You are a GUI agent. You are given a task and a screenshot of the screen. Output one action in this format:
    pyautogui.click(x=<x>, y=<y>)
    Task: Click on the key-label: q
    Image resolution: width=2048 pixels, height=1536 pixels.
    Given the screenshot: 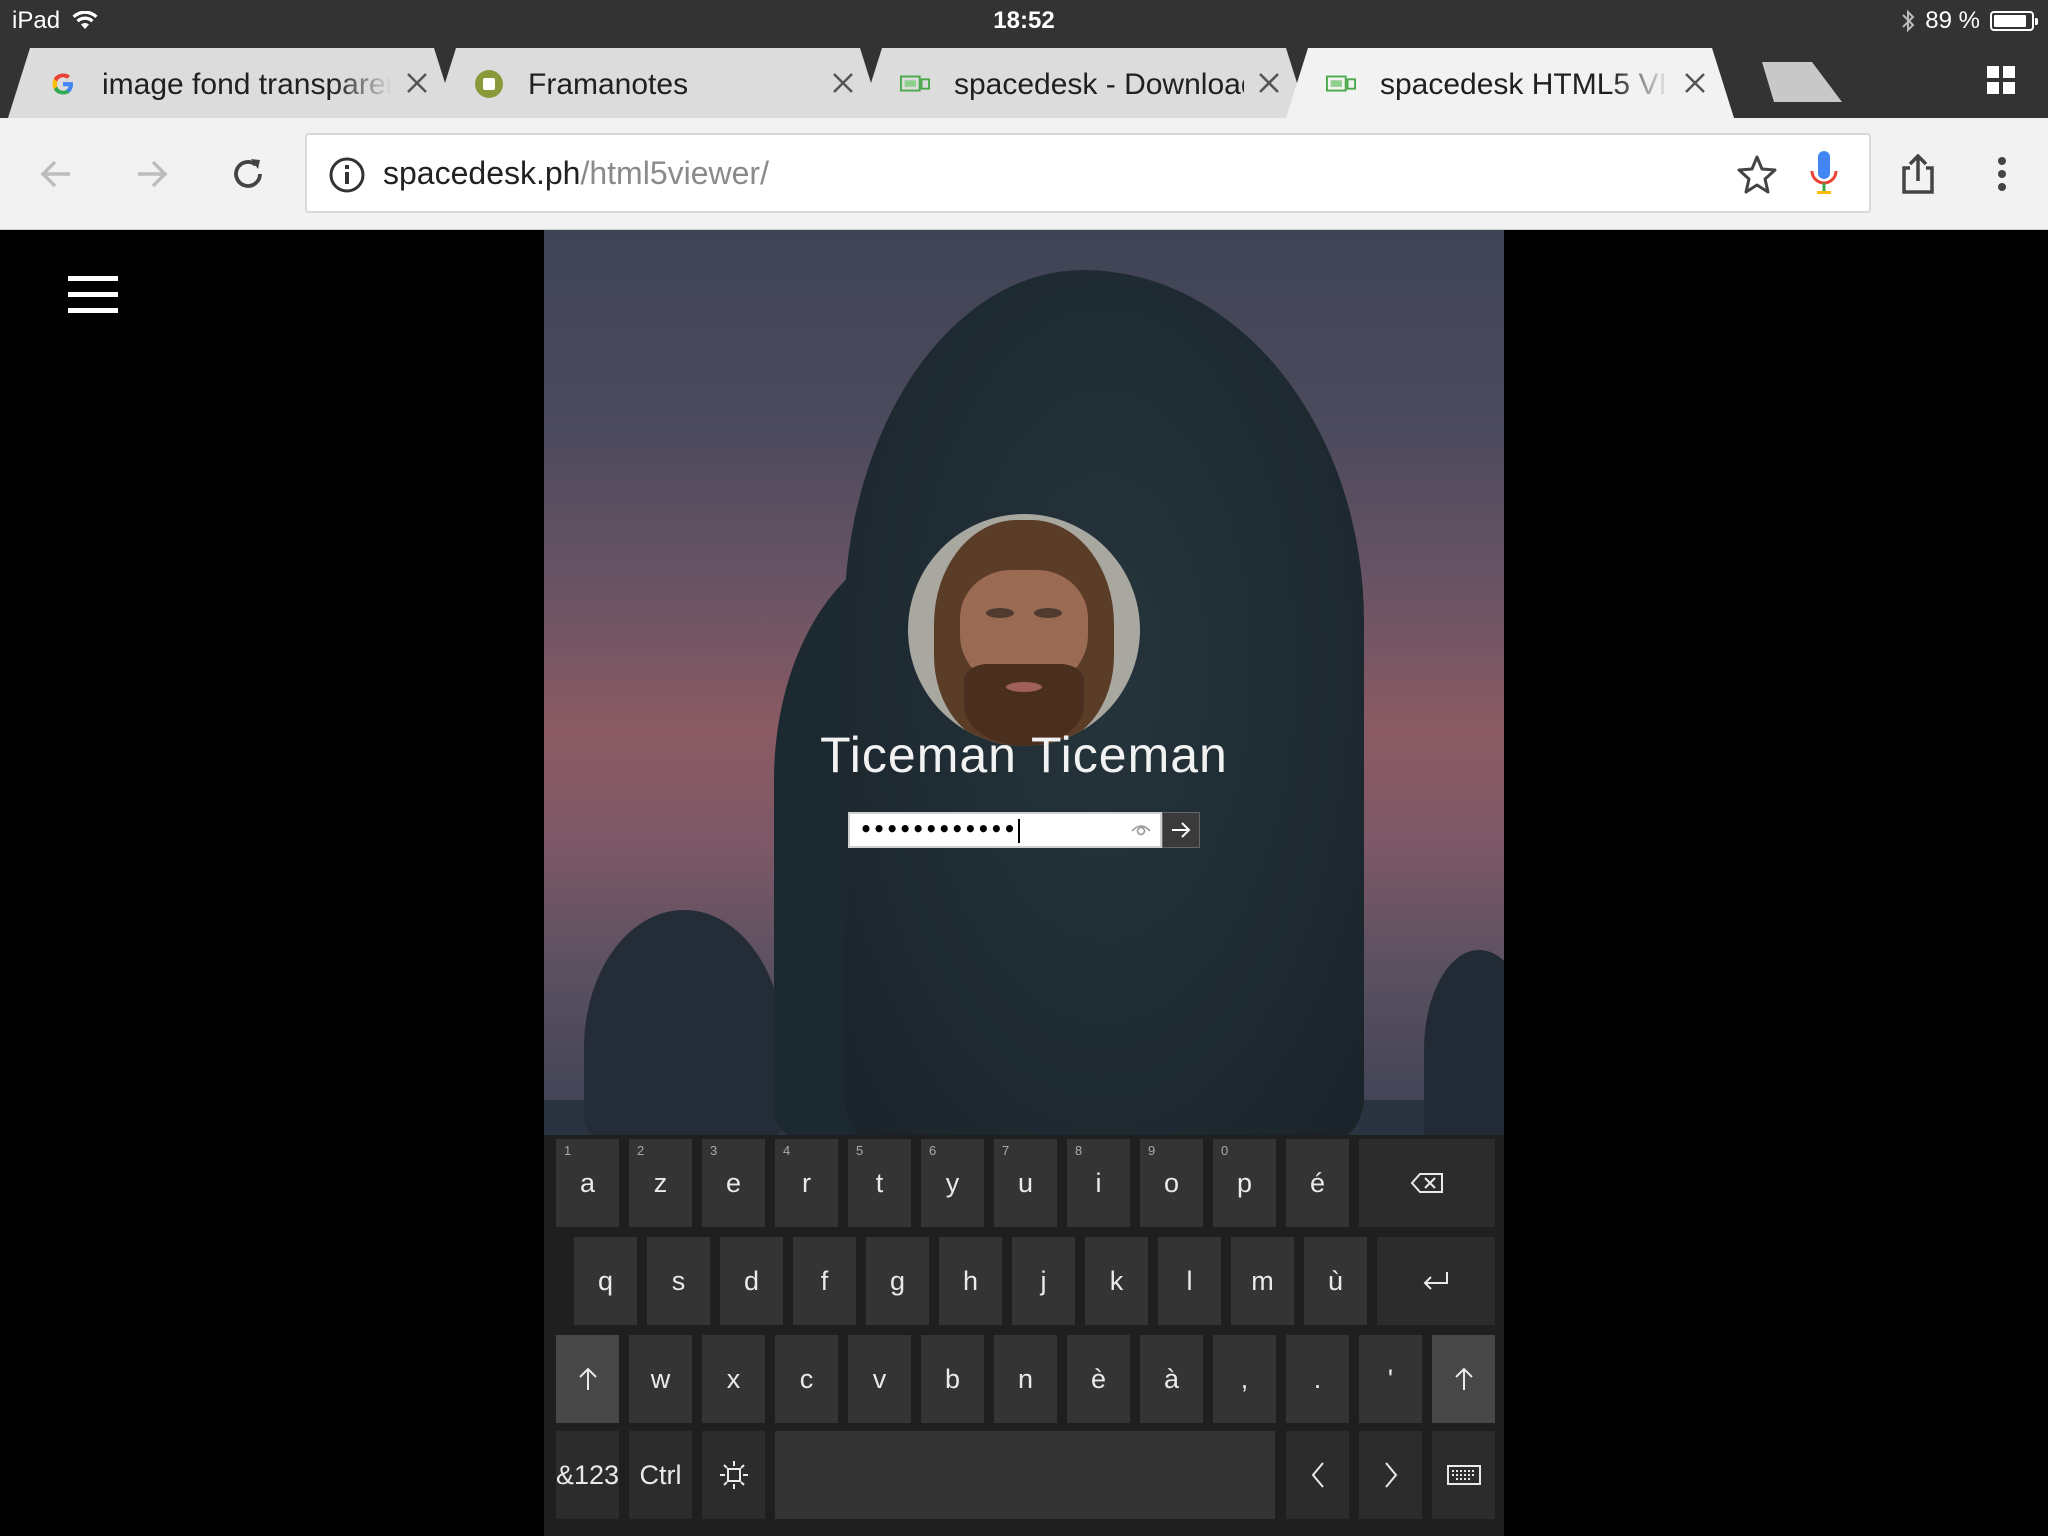 What is the action you would take?
    pyautogui.click(x=605, y=1280)
    